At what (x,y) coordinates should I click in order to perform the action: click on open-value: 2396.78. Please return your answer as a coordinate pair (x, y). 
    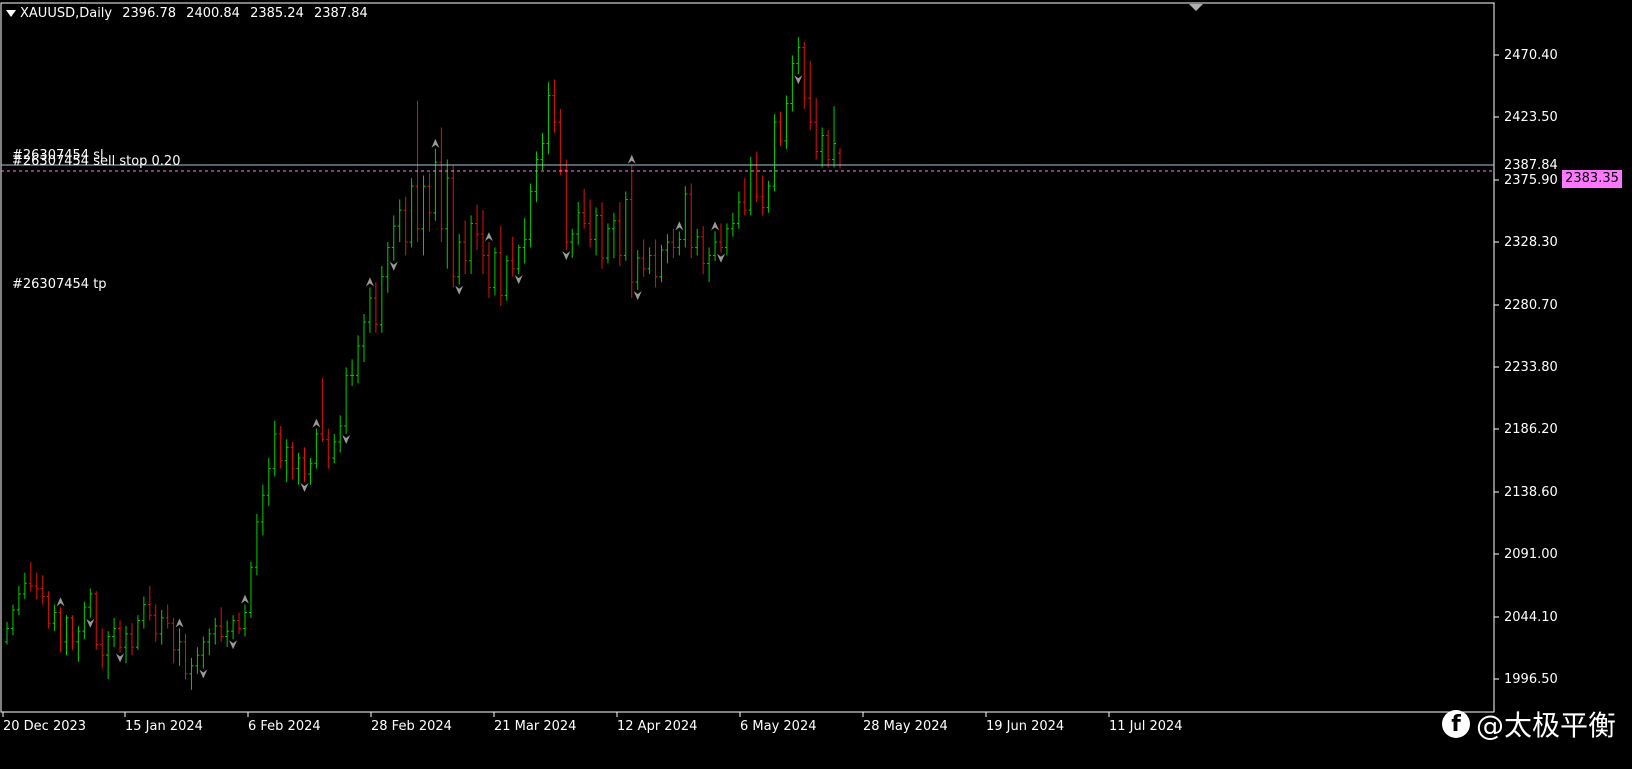
    Looking at the image, I should click on (149, 13).